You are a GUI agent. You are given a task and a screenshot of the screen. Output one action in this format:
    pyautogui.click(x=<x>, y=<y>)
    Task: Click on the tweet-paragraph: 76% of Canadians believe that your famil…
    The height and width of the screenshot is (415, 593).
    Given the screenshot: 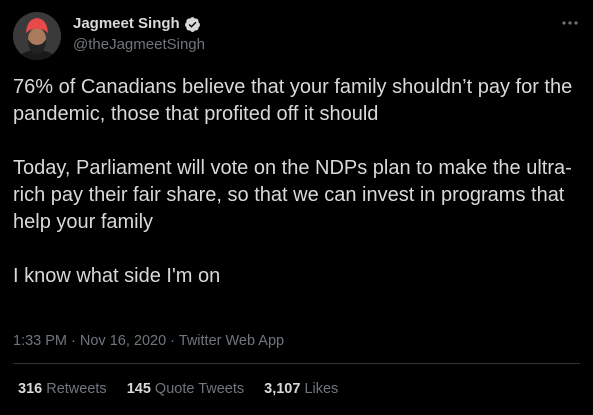 What is the action you would take?
    pyautogui.click(x=293, y=100)
    